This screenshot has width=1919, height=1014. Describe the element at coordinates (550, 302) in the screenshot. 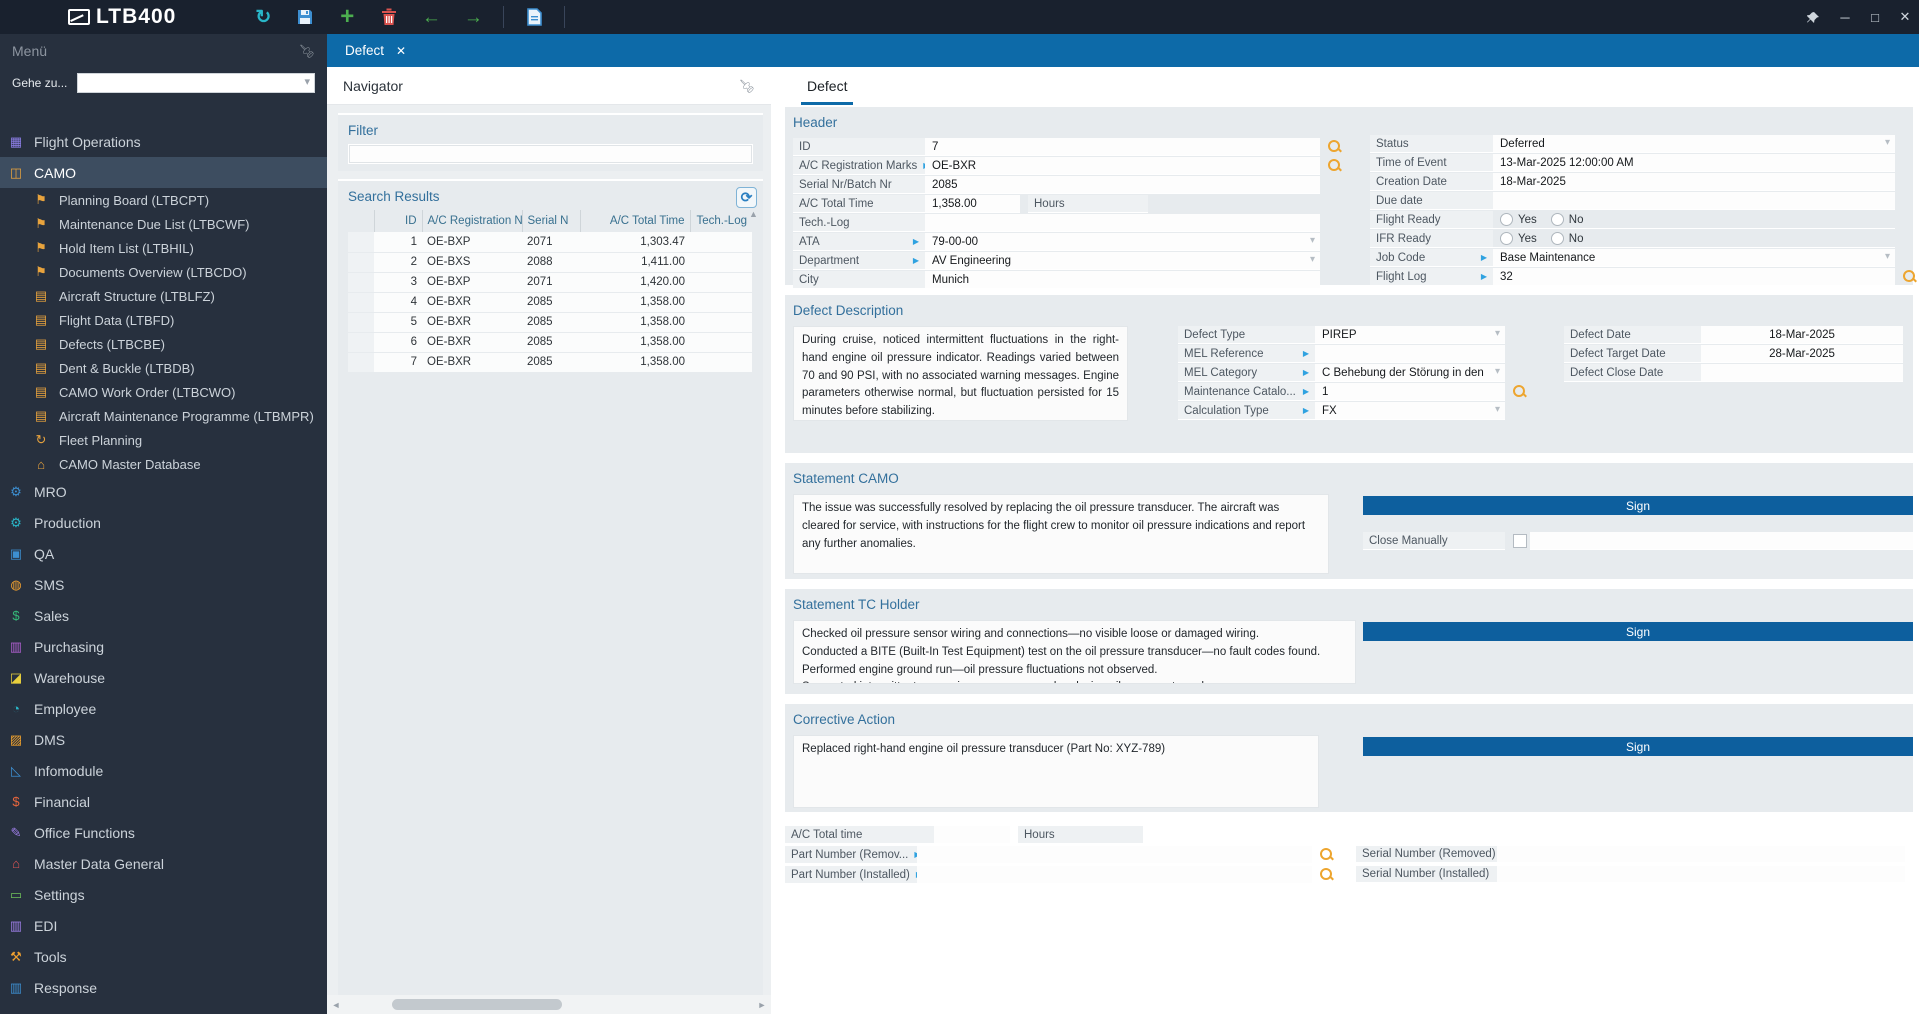

I see `table-row: 4 OE-BXR 2085 1,358.00` at that location.